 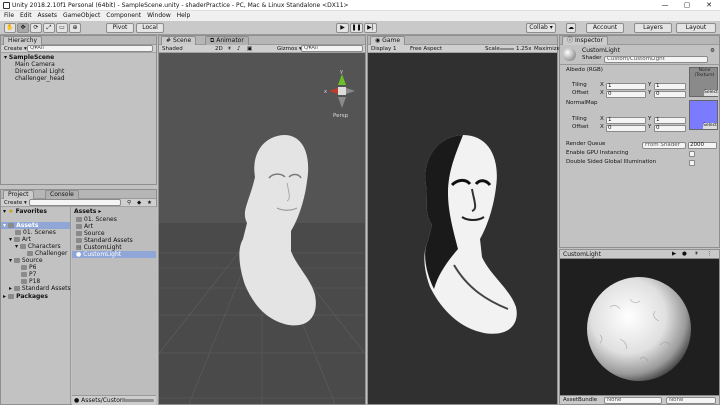 I want to click on hierarchy-create-button: Create ▾, so click(x=15, y=49).